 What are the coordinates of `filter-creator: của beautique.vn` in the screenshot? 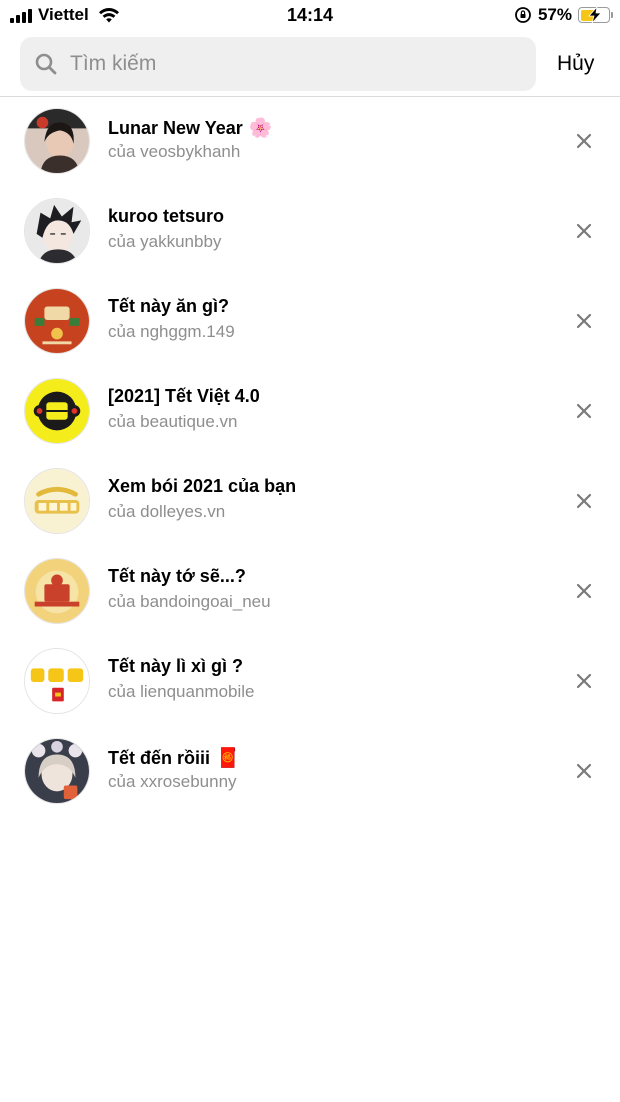 It's located at (173, 421).